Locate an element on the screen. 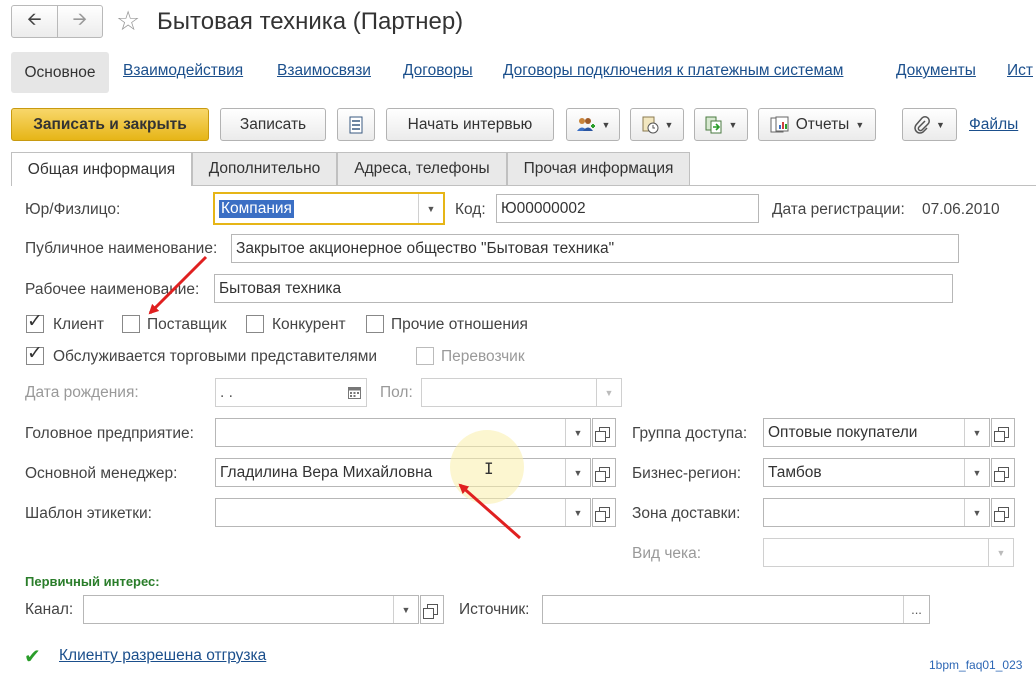  annotation-arrow-supplier is located at coordinates (178, 285).